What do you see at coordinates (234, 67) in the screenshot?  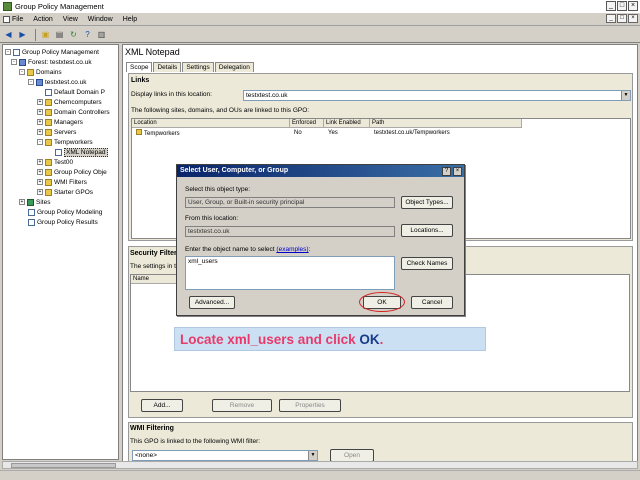 I see `tab-delegation: Delegation` at bounding box center [234, 67].